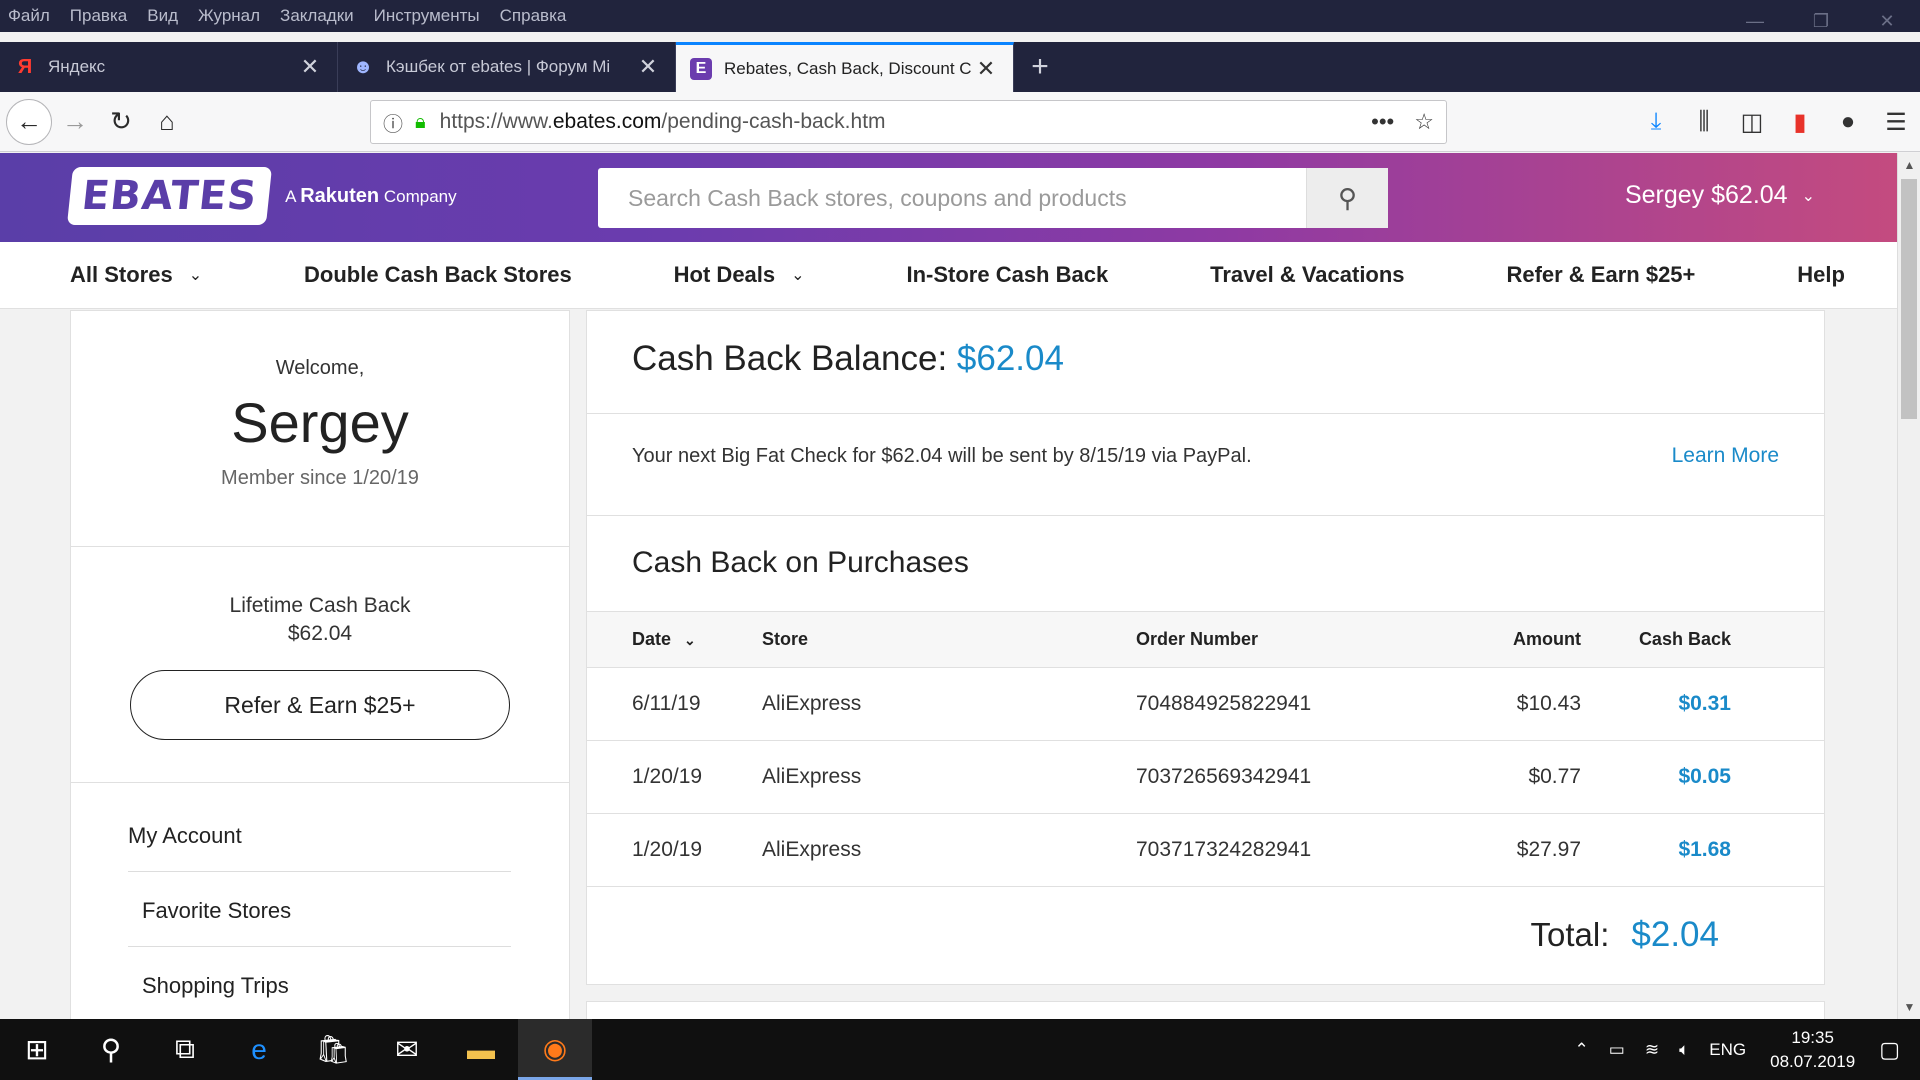  What do you see at coordinates (320, 368) in the screenshot?
I see `welcome-label: Welcome,` at bounding box center [320, 368].